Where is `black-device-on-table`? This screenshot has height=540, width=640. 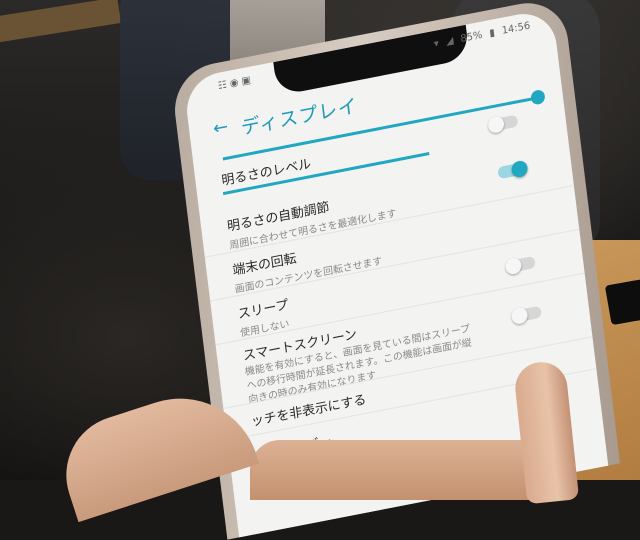 black-device-on-table is located at coordinates (622, 302).